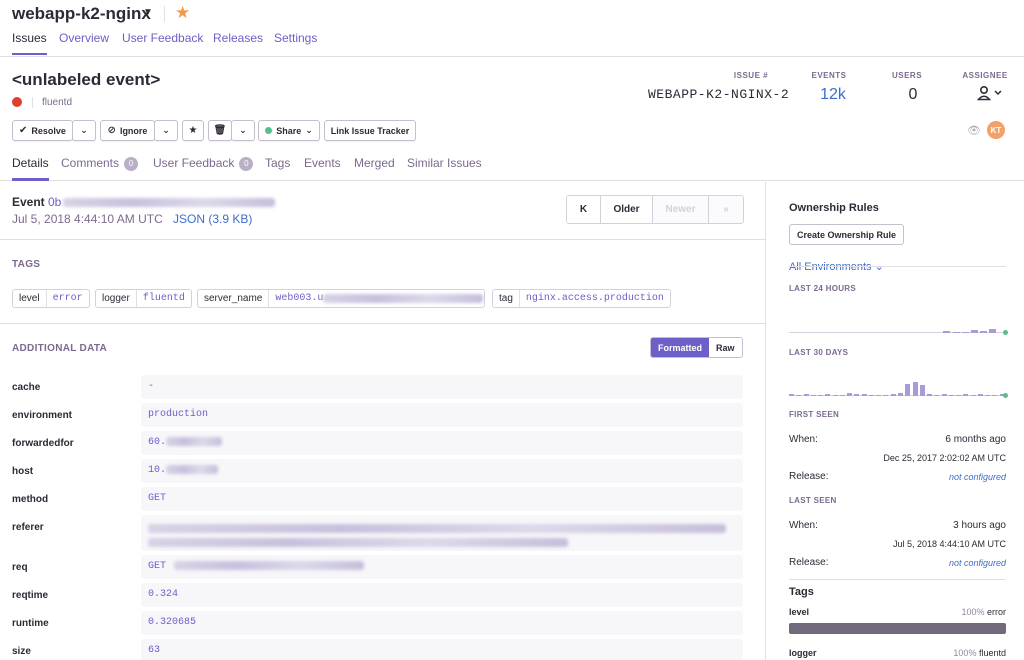 This screenshot has height=660, width=1024. I want to click on bookmark-button: ★, so click(193, 130).